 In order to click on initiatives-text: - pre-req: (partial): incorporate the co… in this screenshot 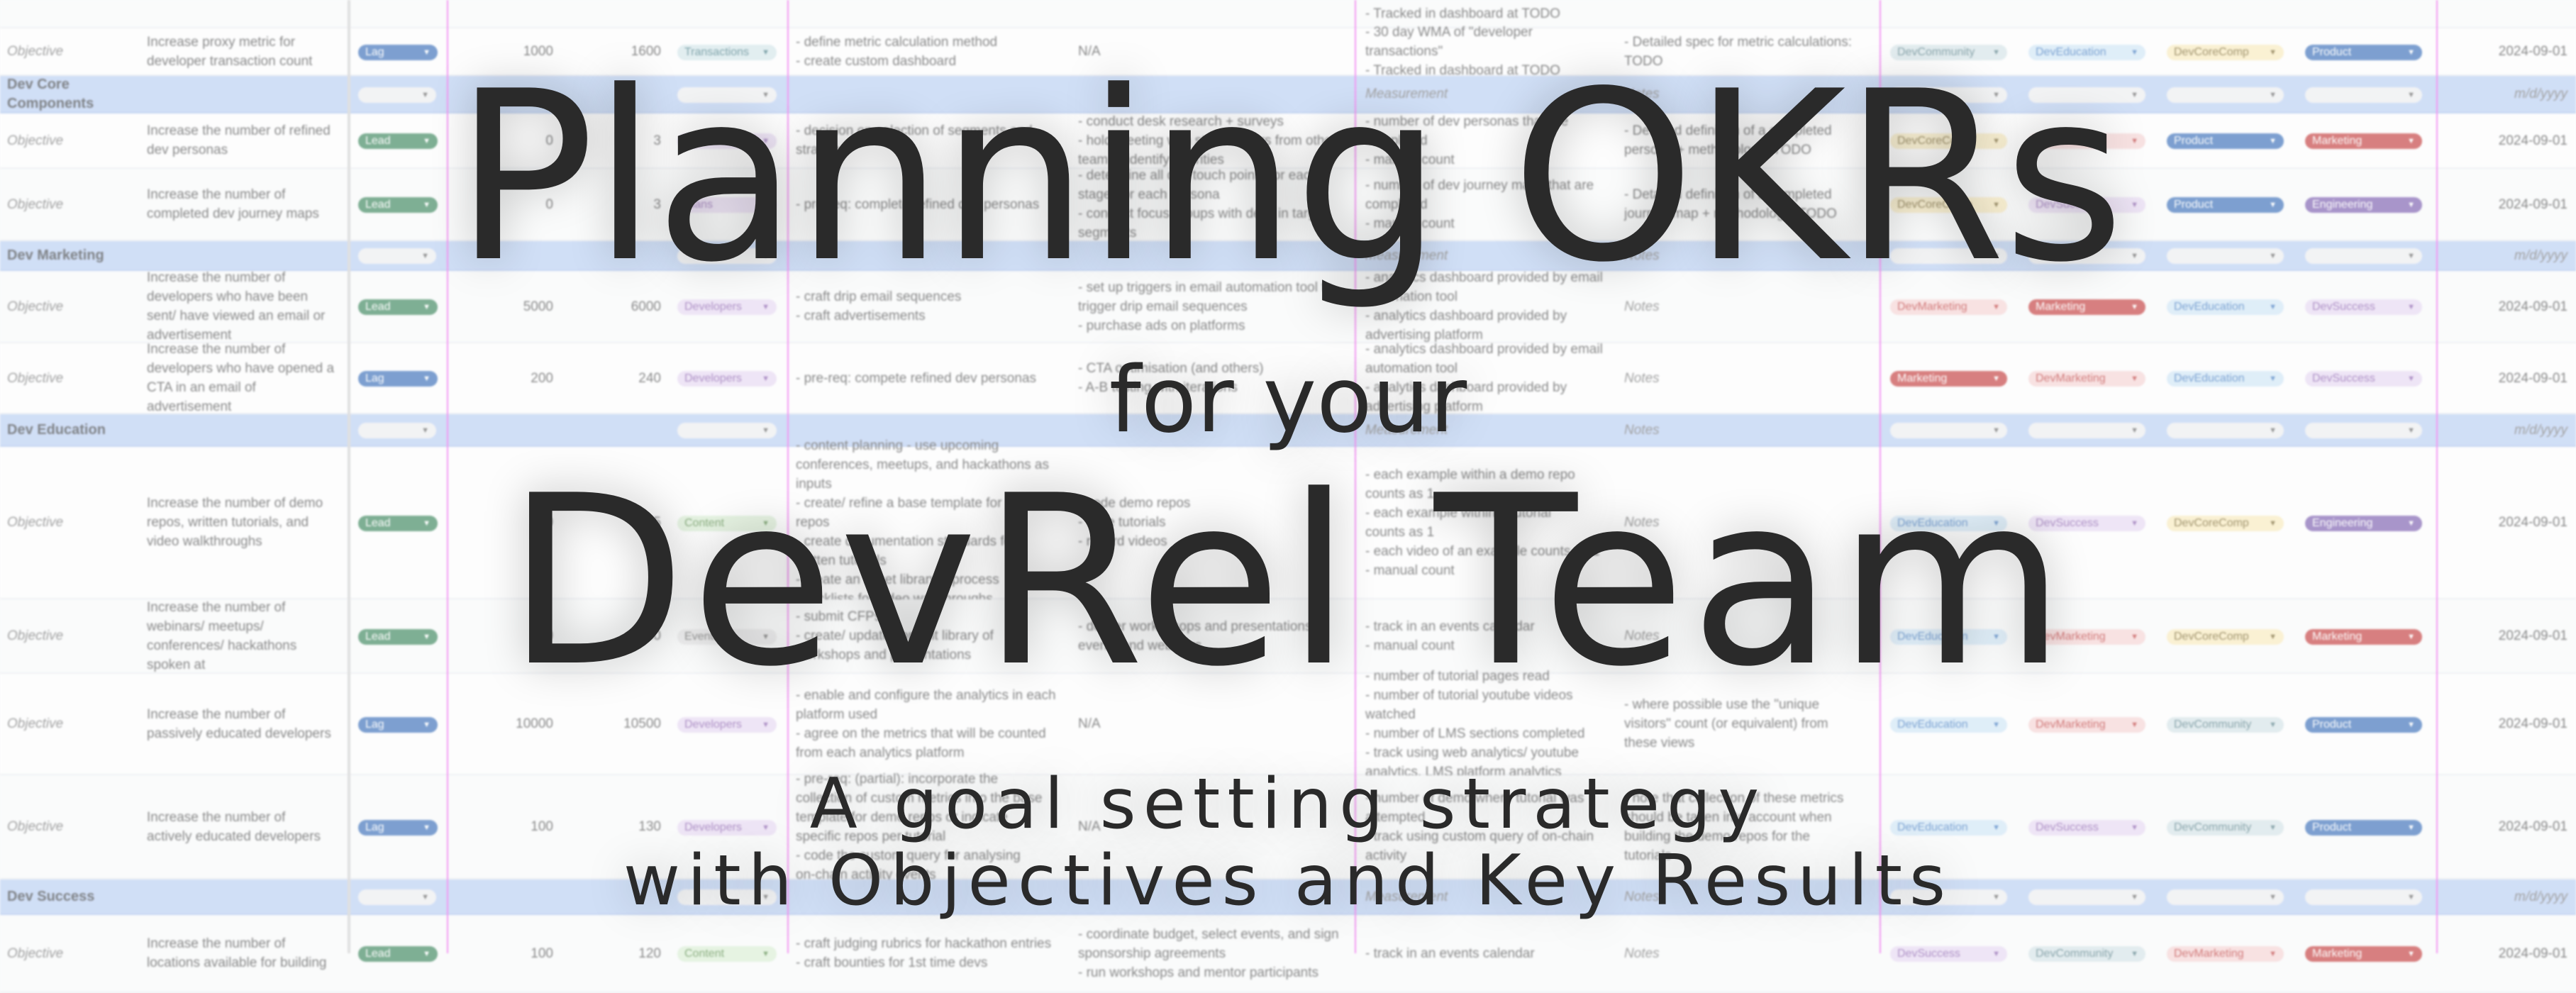, I will do `click(934, 827)`.